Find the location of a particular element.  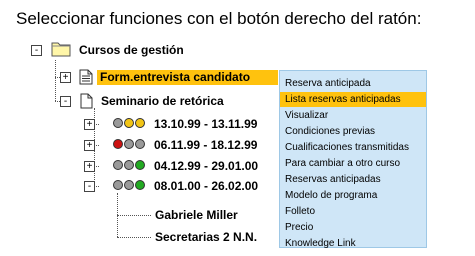

participant-name: Secretarias 2 N.N. is located at coordinates (206, 237).